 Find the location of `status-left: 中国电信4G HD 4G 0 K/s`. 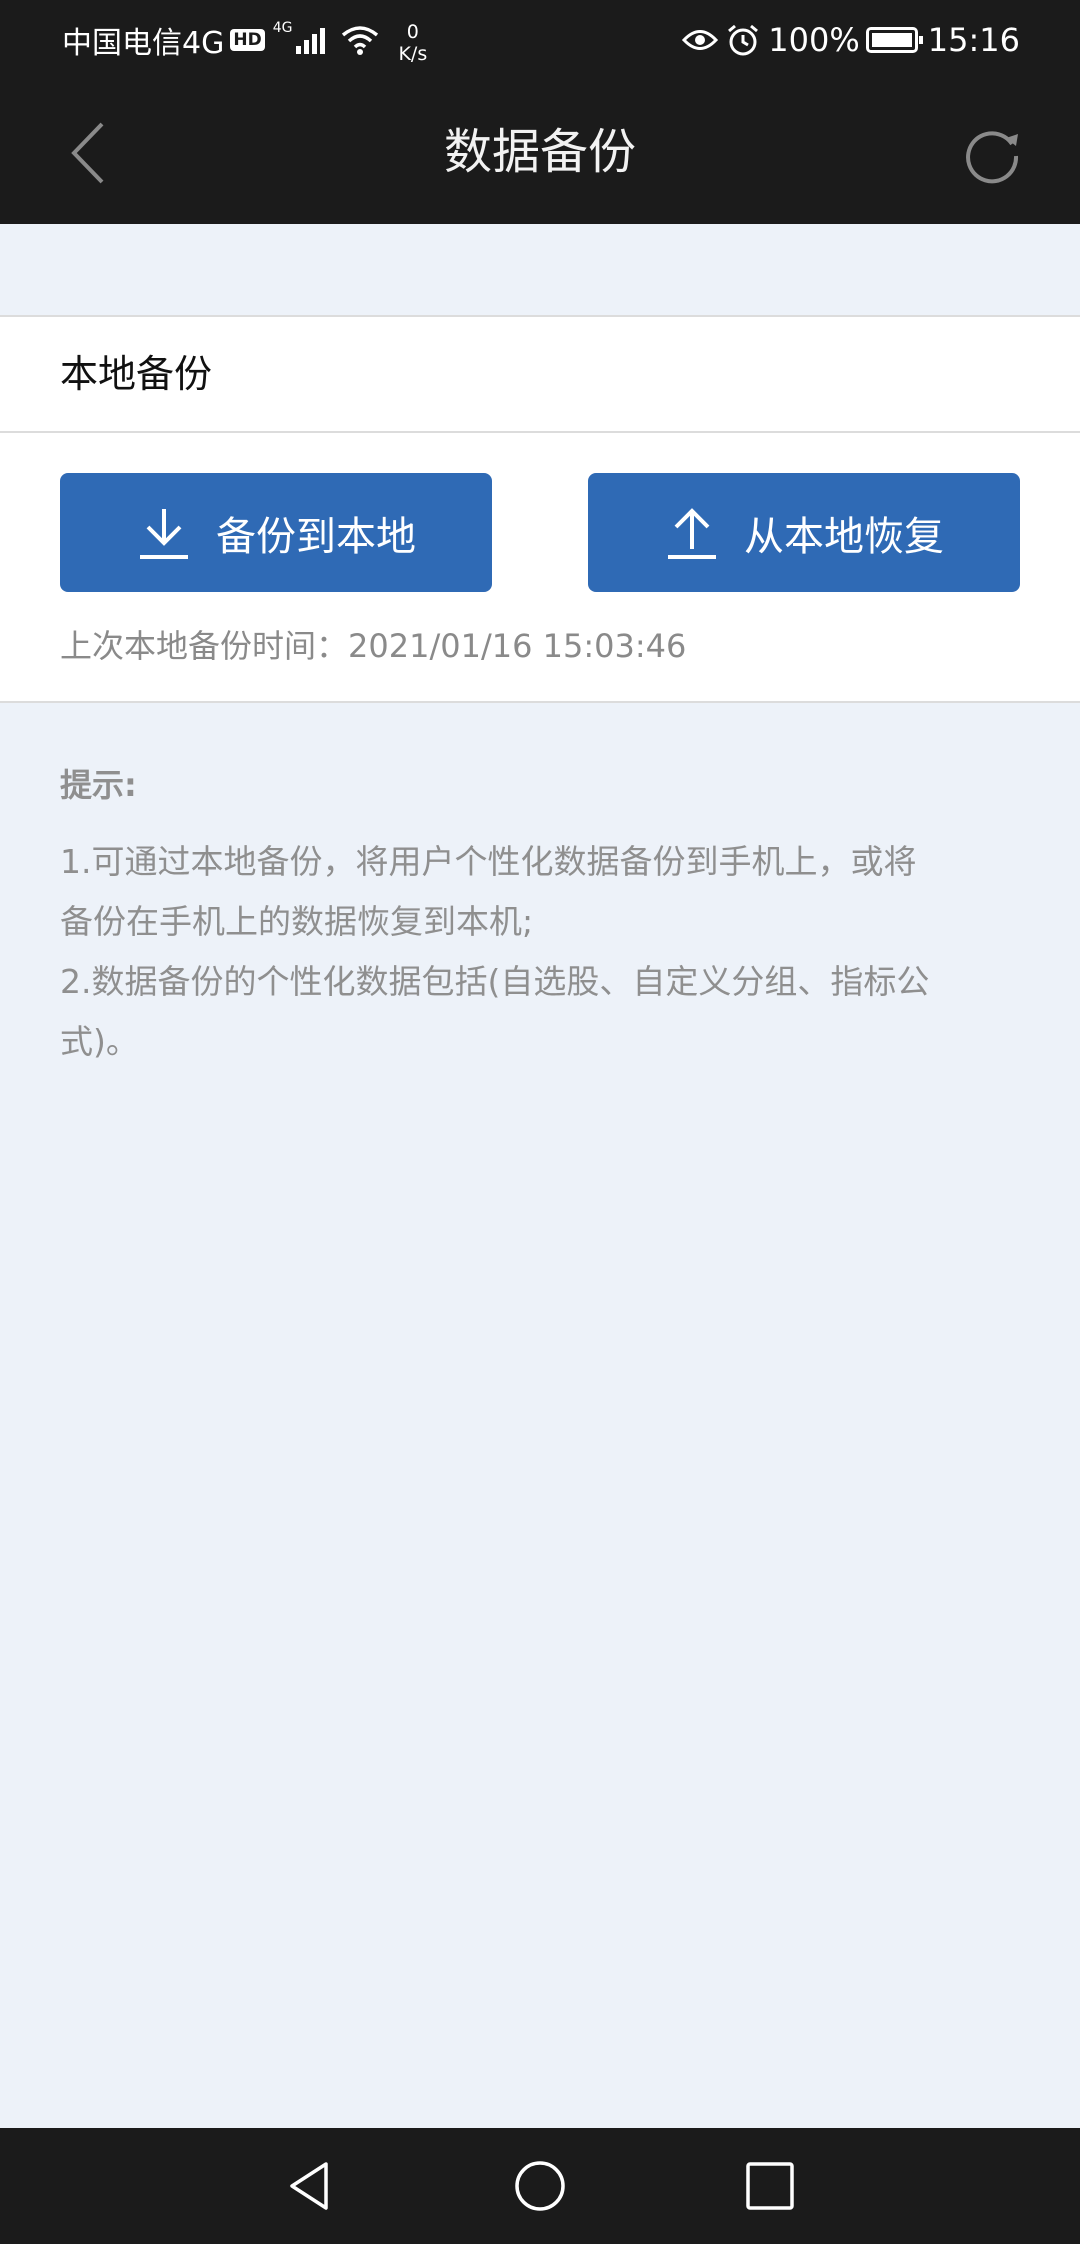

status-left: 中国电信4G HD 4G 0 K/s is located at coordinates (244, 40).